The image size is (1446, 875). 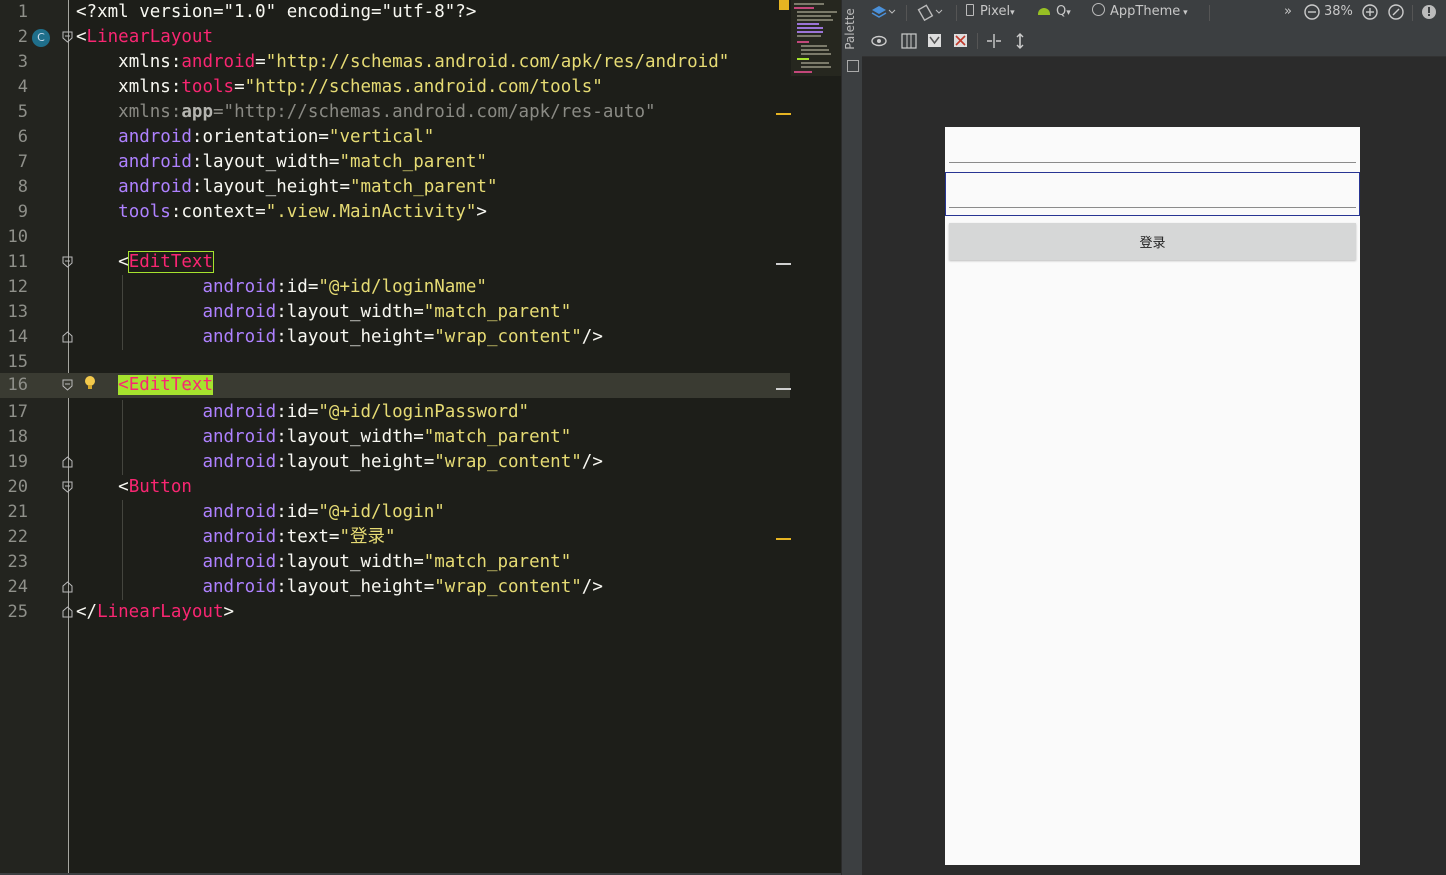 I want to click on line-number: 5, so click(x=22, y=112).